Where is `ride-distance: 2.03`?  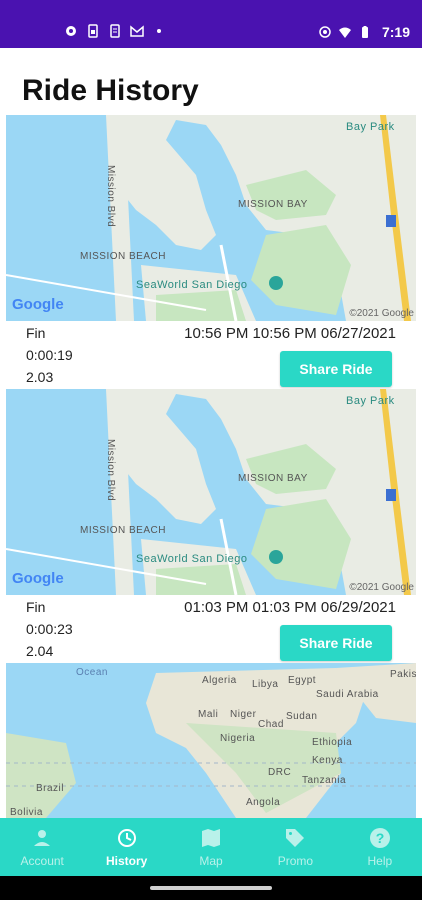 ride-distance: 2.03 is located at coordinates (40, 377).